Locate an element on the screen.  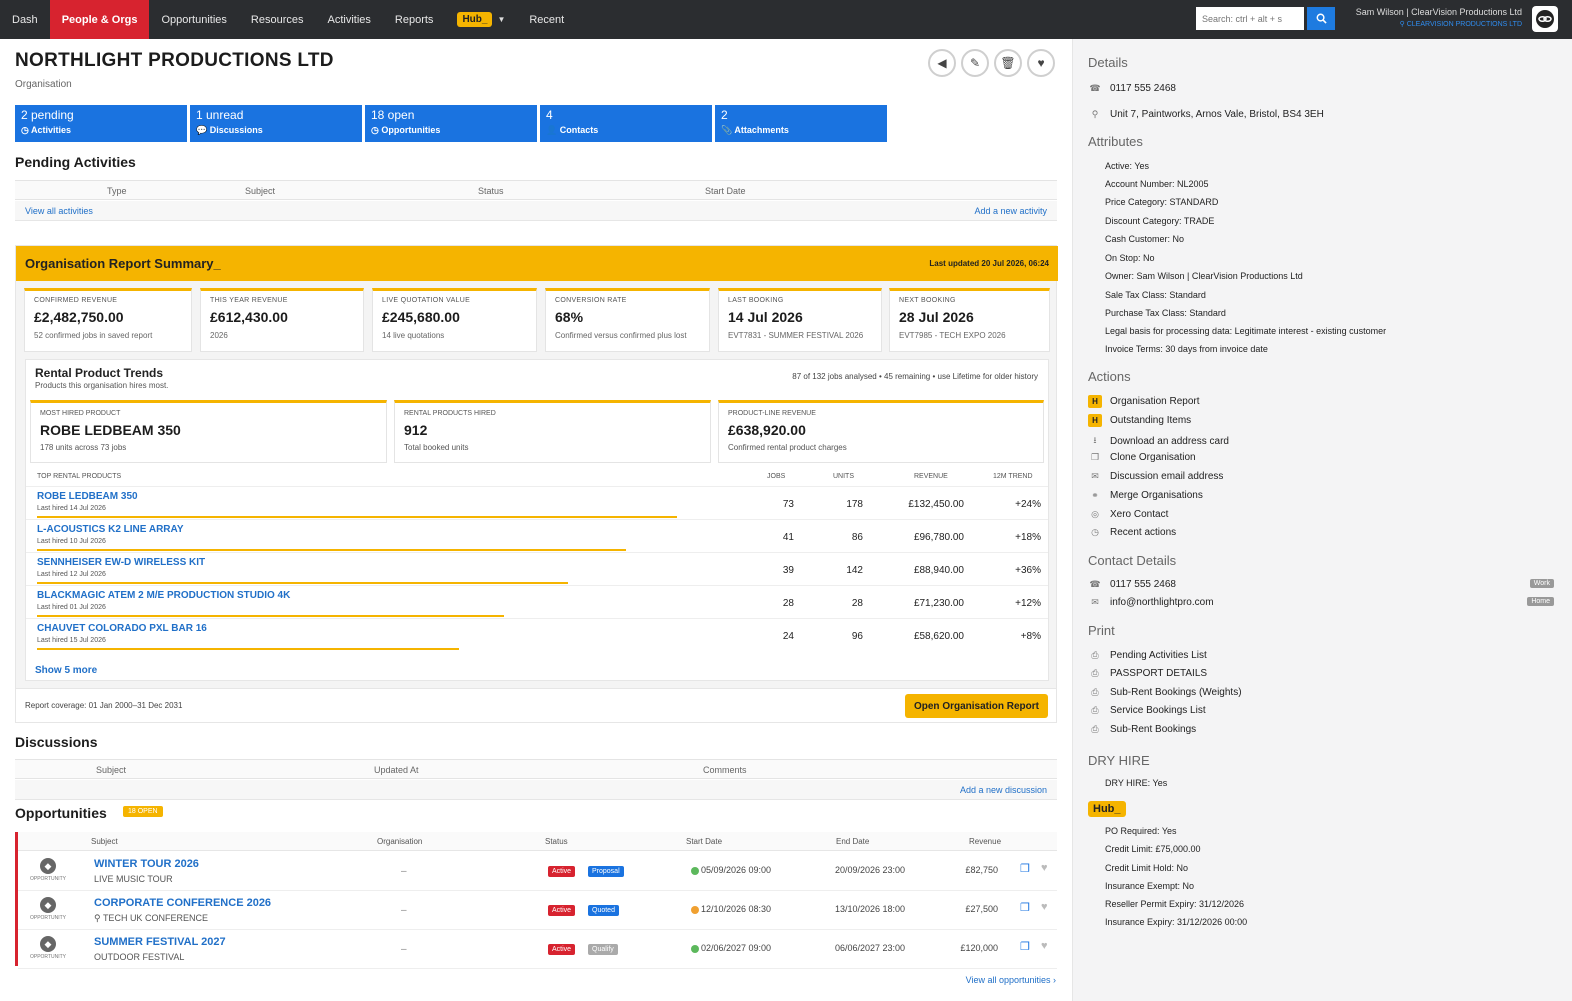
action-outstanding-items: H Outstanding Items is located at coordinates (1139, 420).